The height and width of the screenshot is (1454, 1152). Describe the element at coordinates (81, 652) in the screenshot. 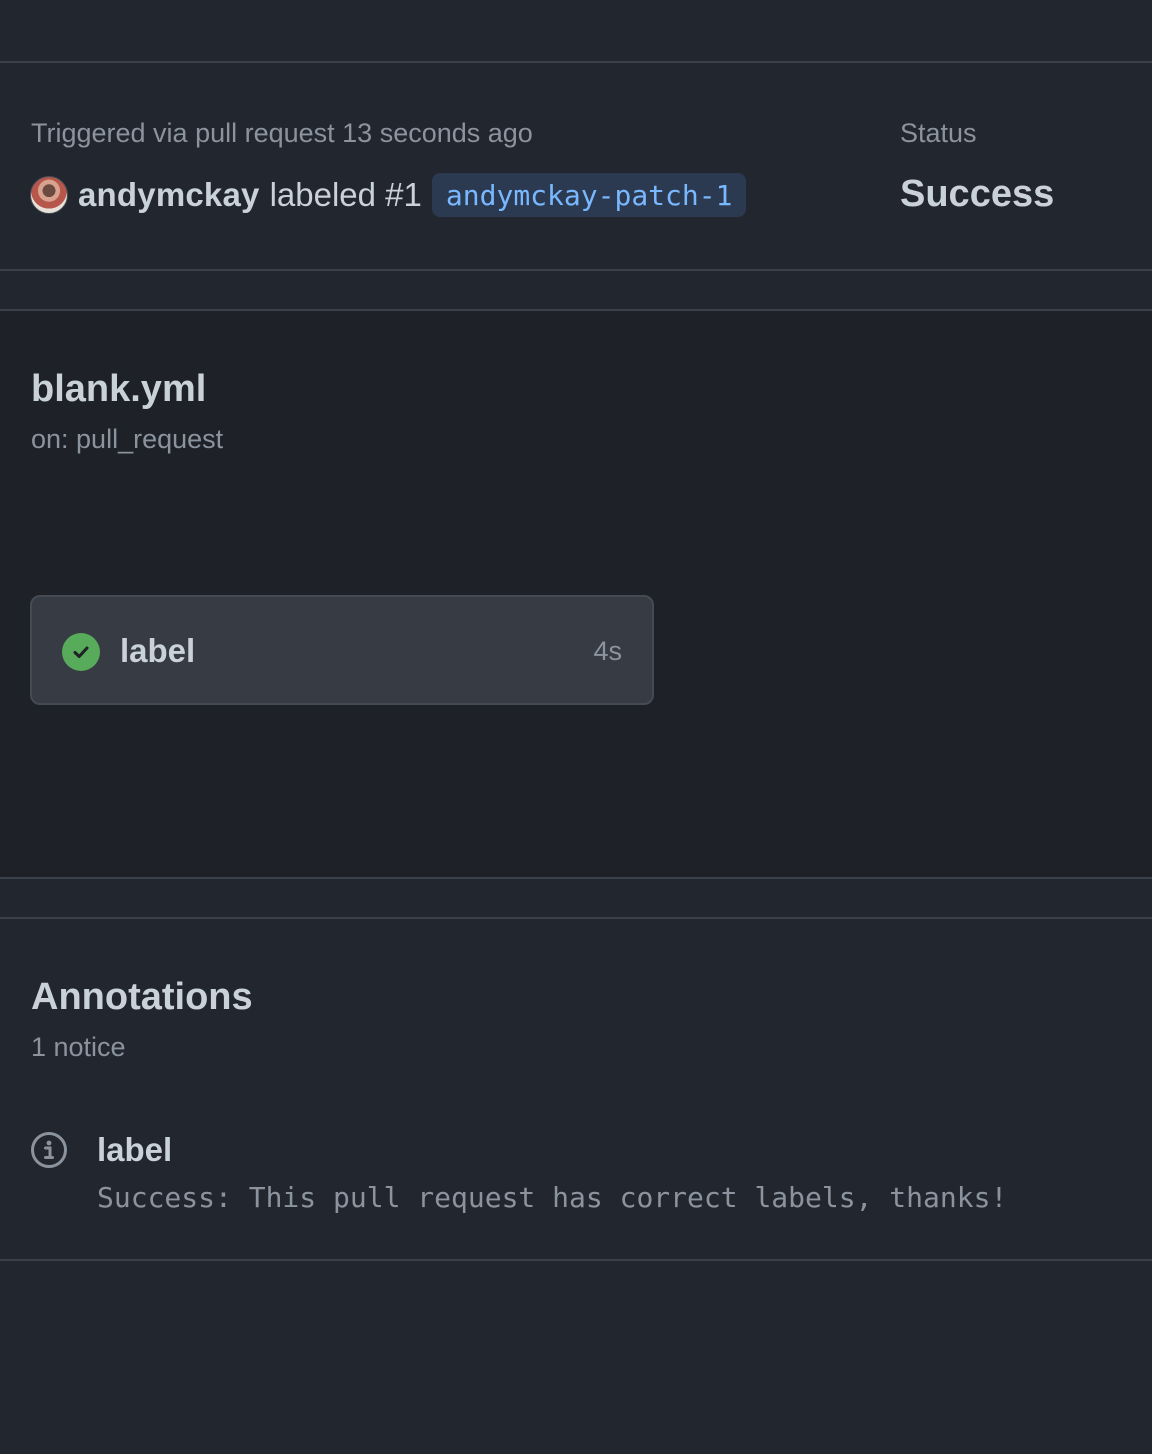

I see `check-circle-icon` at that location.